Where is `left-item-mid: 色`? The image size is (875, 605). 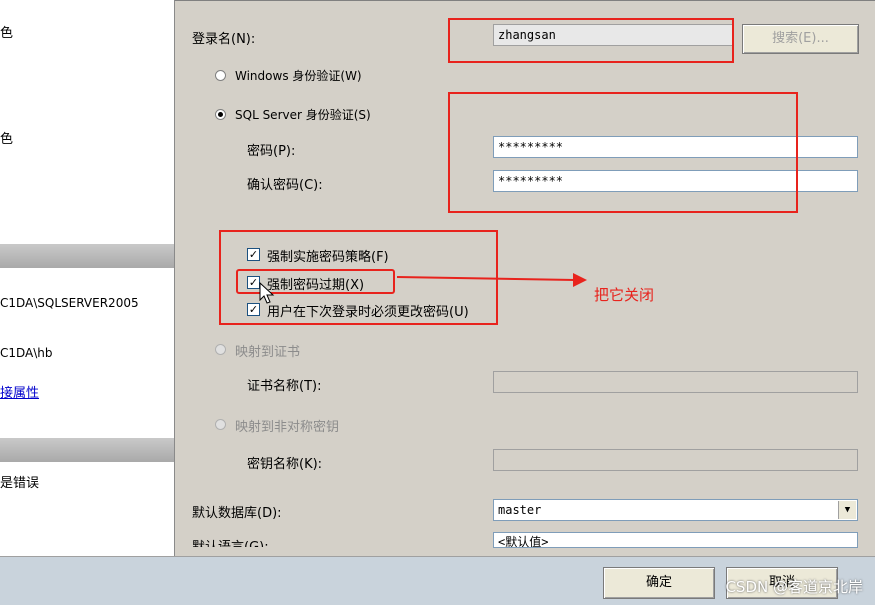 left-item-mid: 色 is located at coordinates (7, 139).